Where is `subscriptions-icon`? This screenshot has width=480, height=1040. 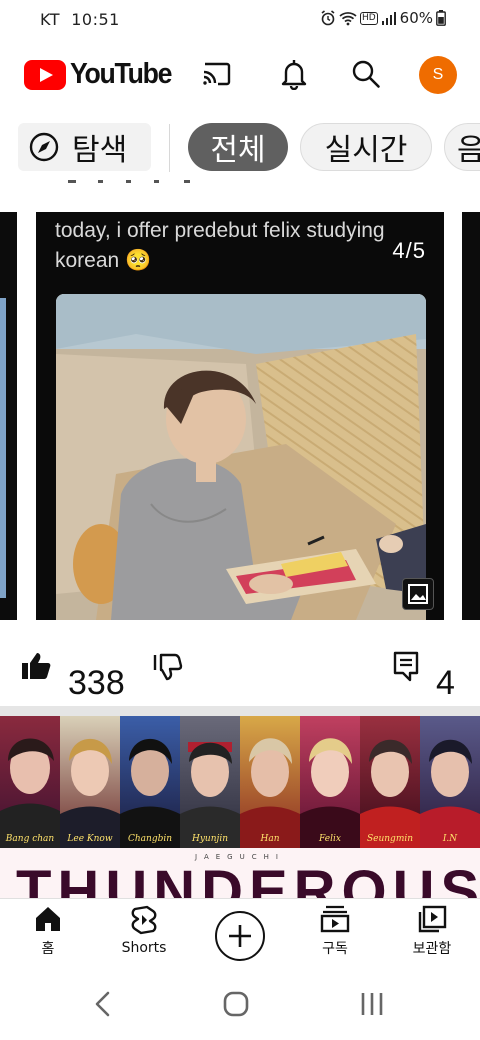
subscriptions-icon is located at coordinates (335, 919).